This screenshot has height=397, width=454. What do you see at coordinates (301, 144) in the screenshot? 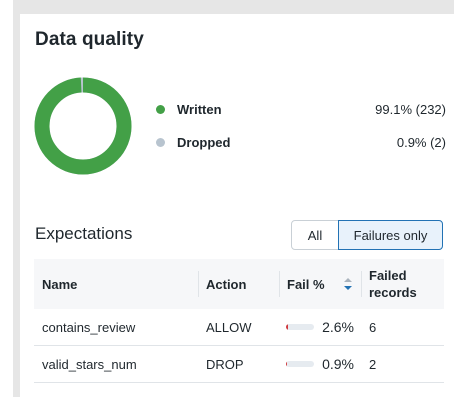
I see `legend-row-dropped: Dropped 0.9% (2)` at bounding box center [301, 144].